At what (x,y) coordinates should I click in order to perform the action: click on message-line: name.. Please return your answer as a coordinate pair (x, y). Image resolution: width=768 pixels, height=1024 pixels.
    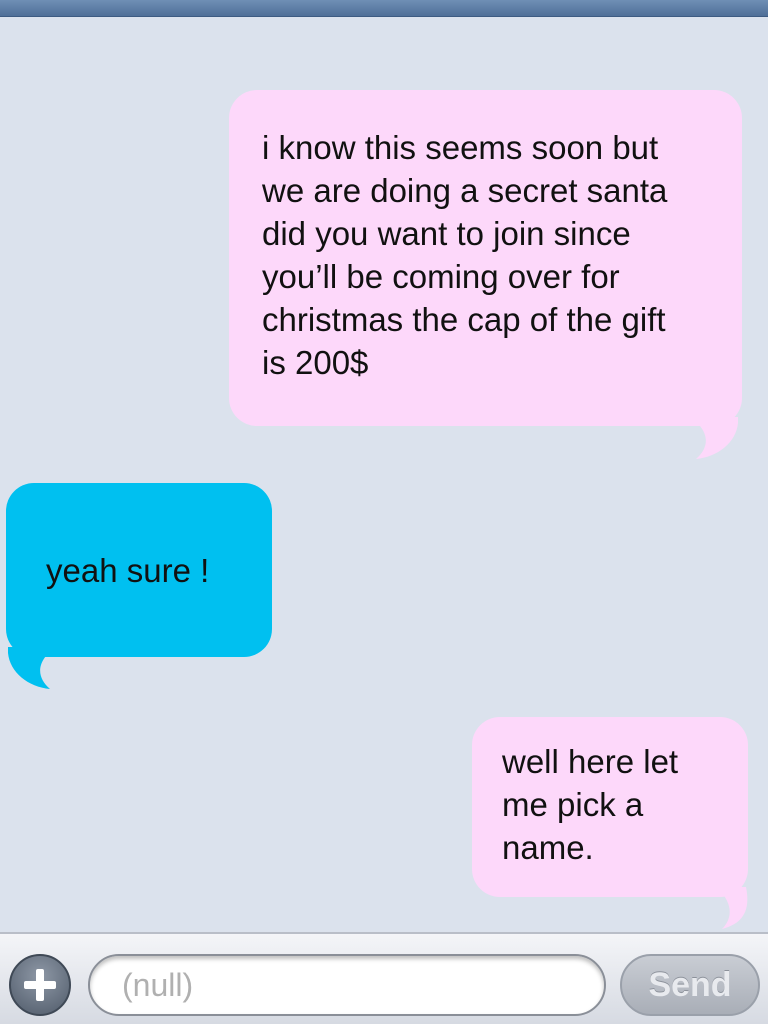
    Looking at the image, I should click on (548, 847).